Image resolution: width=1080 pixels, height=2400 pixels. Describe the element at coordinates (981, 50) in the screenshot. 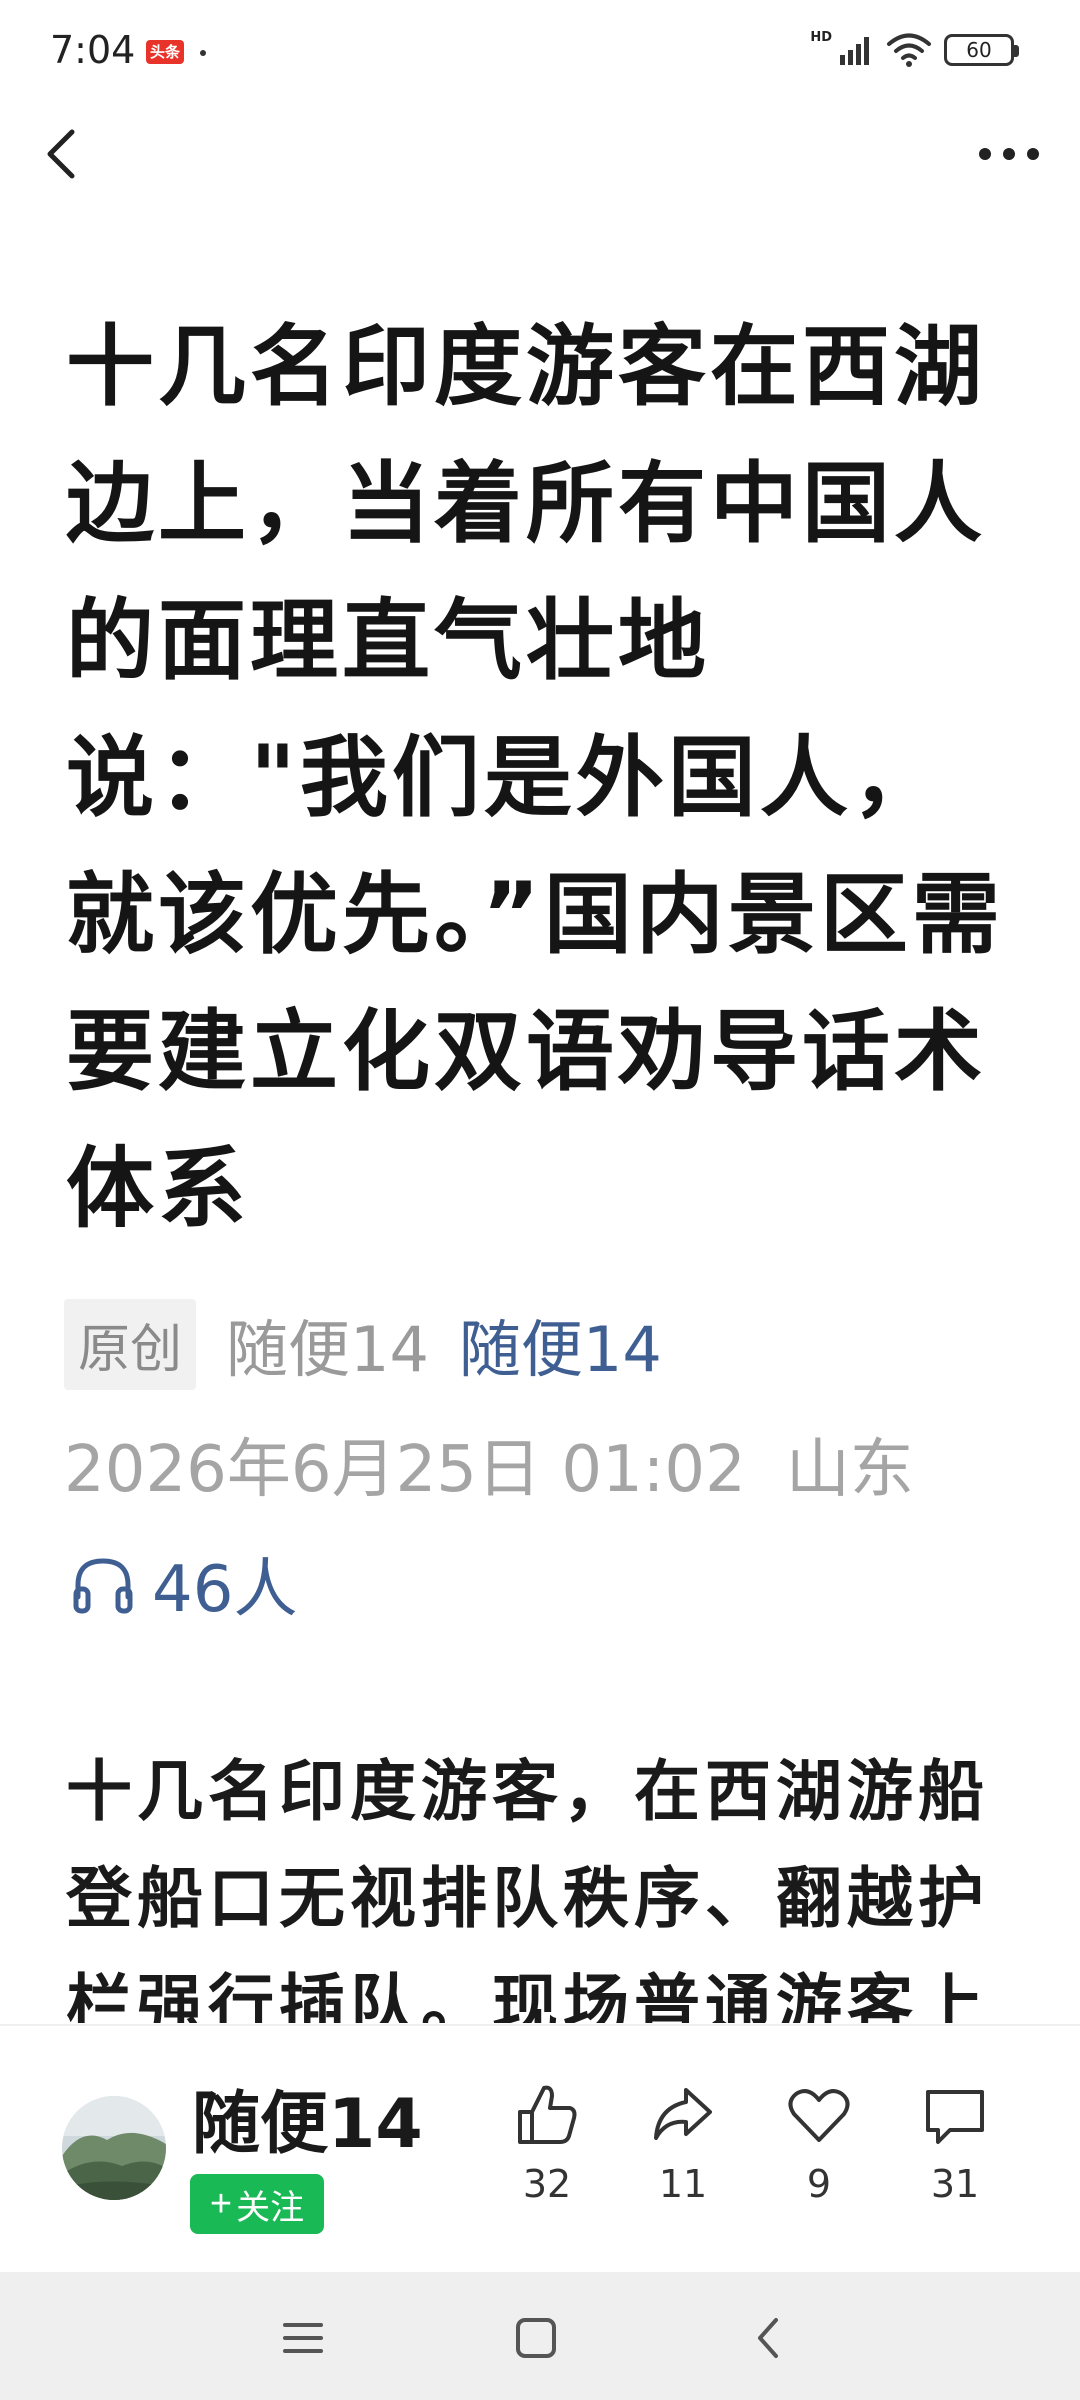

I see `battery-indicator: 60` at that location.